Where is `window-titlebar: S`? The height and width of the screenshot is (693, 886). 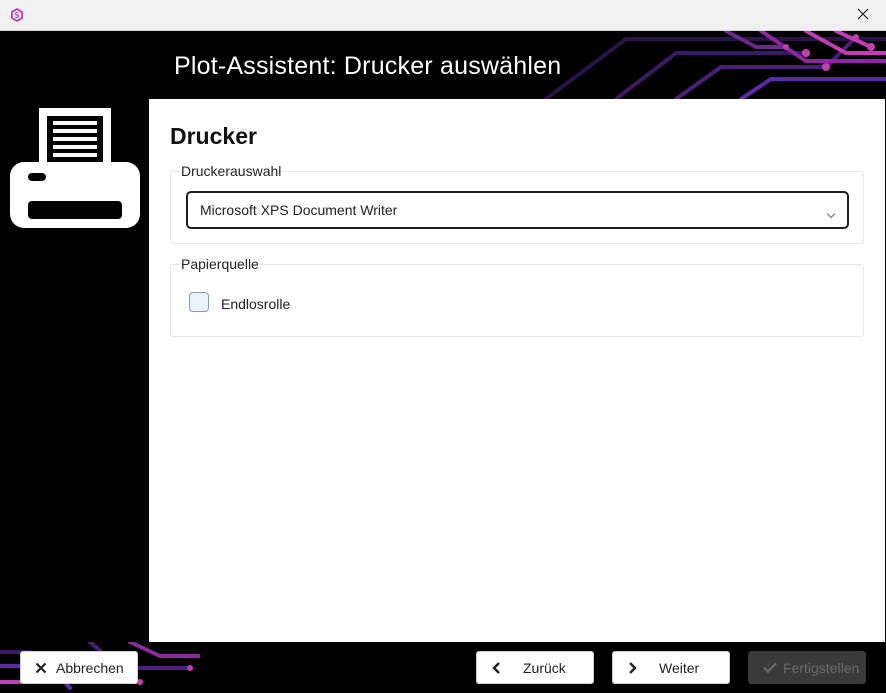 window-titlebar: S is located at coordinates (443, 15).